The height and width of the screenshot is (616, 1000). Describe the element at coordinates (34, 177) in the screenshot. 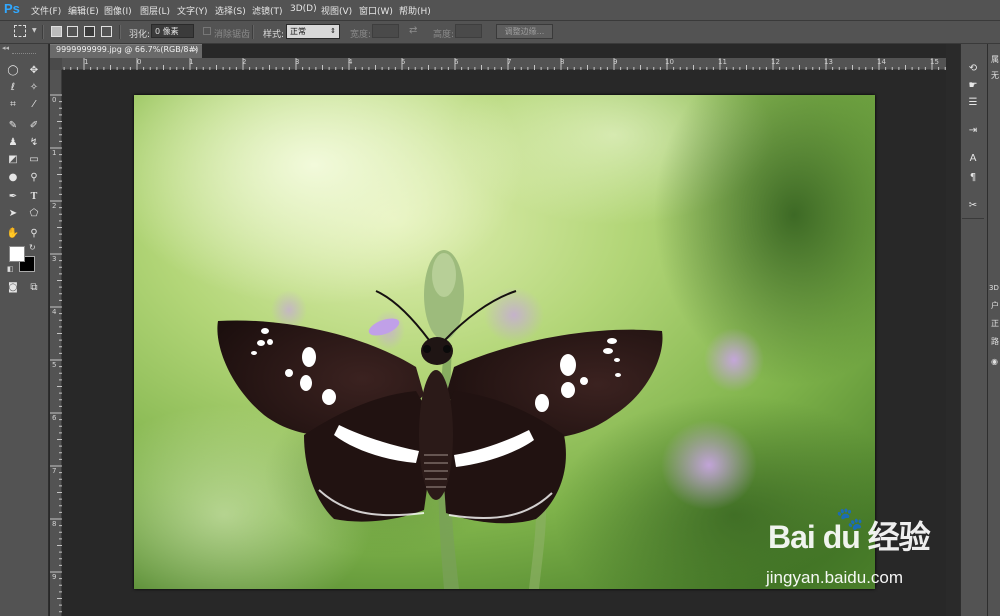

I see `dodge-icon: ⚲` at that location.